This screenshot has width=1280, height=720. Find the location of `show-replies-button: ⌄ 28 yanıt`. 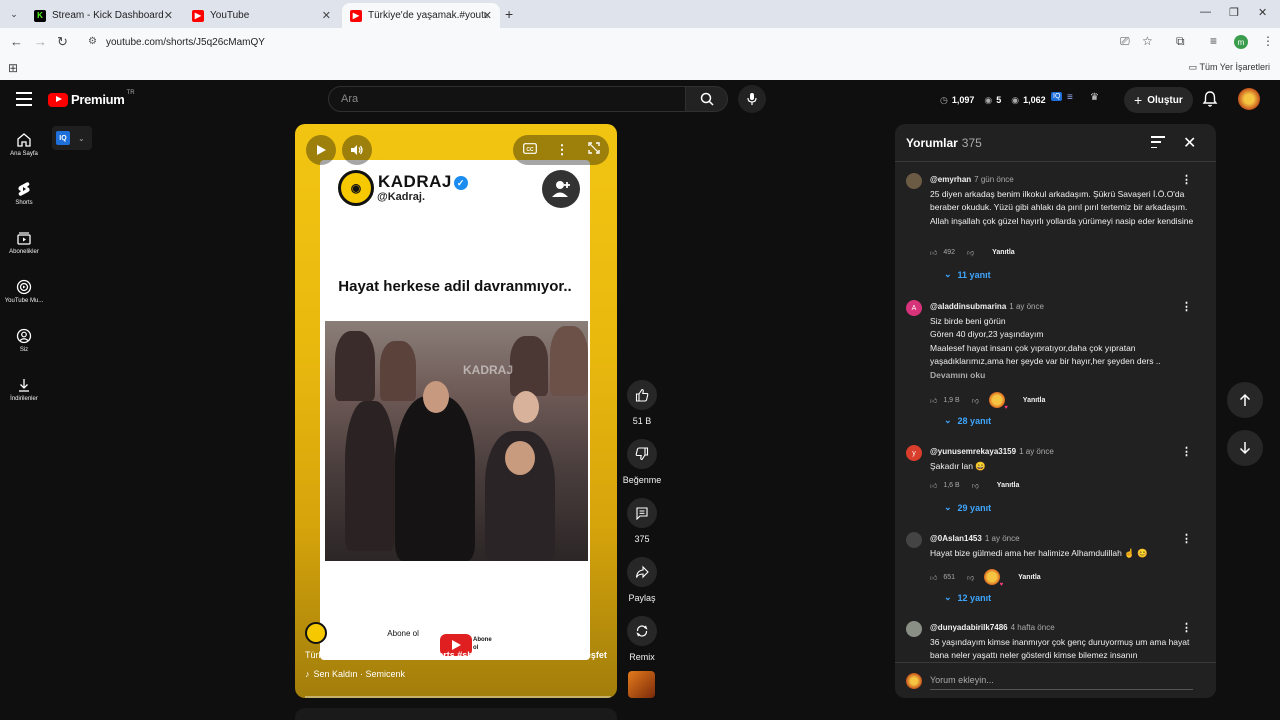

show-replies-button: ⌄ 28 yanıt is located at coordinates (967, 420).